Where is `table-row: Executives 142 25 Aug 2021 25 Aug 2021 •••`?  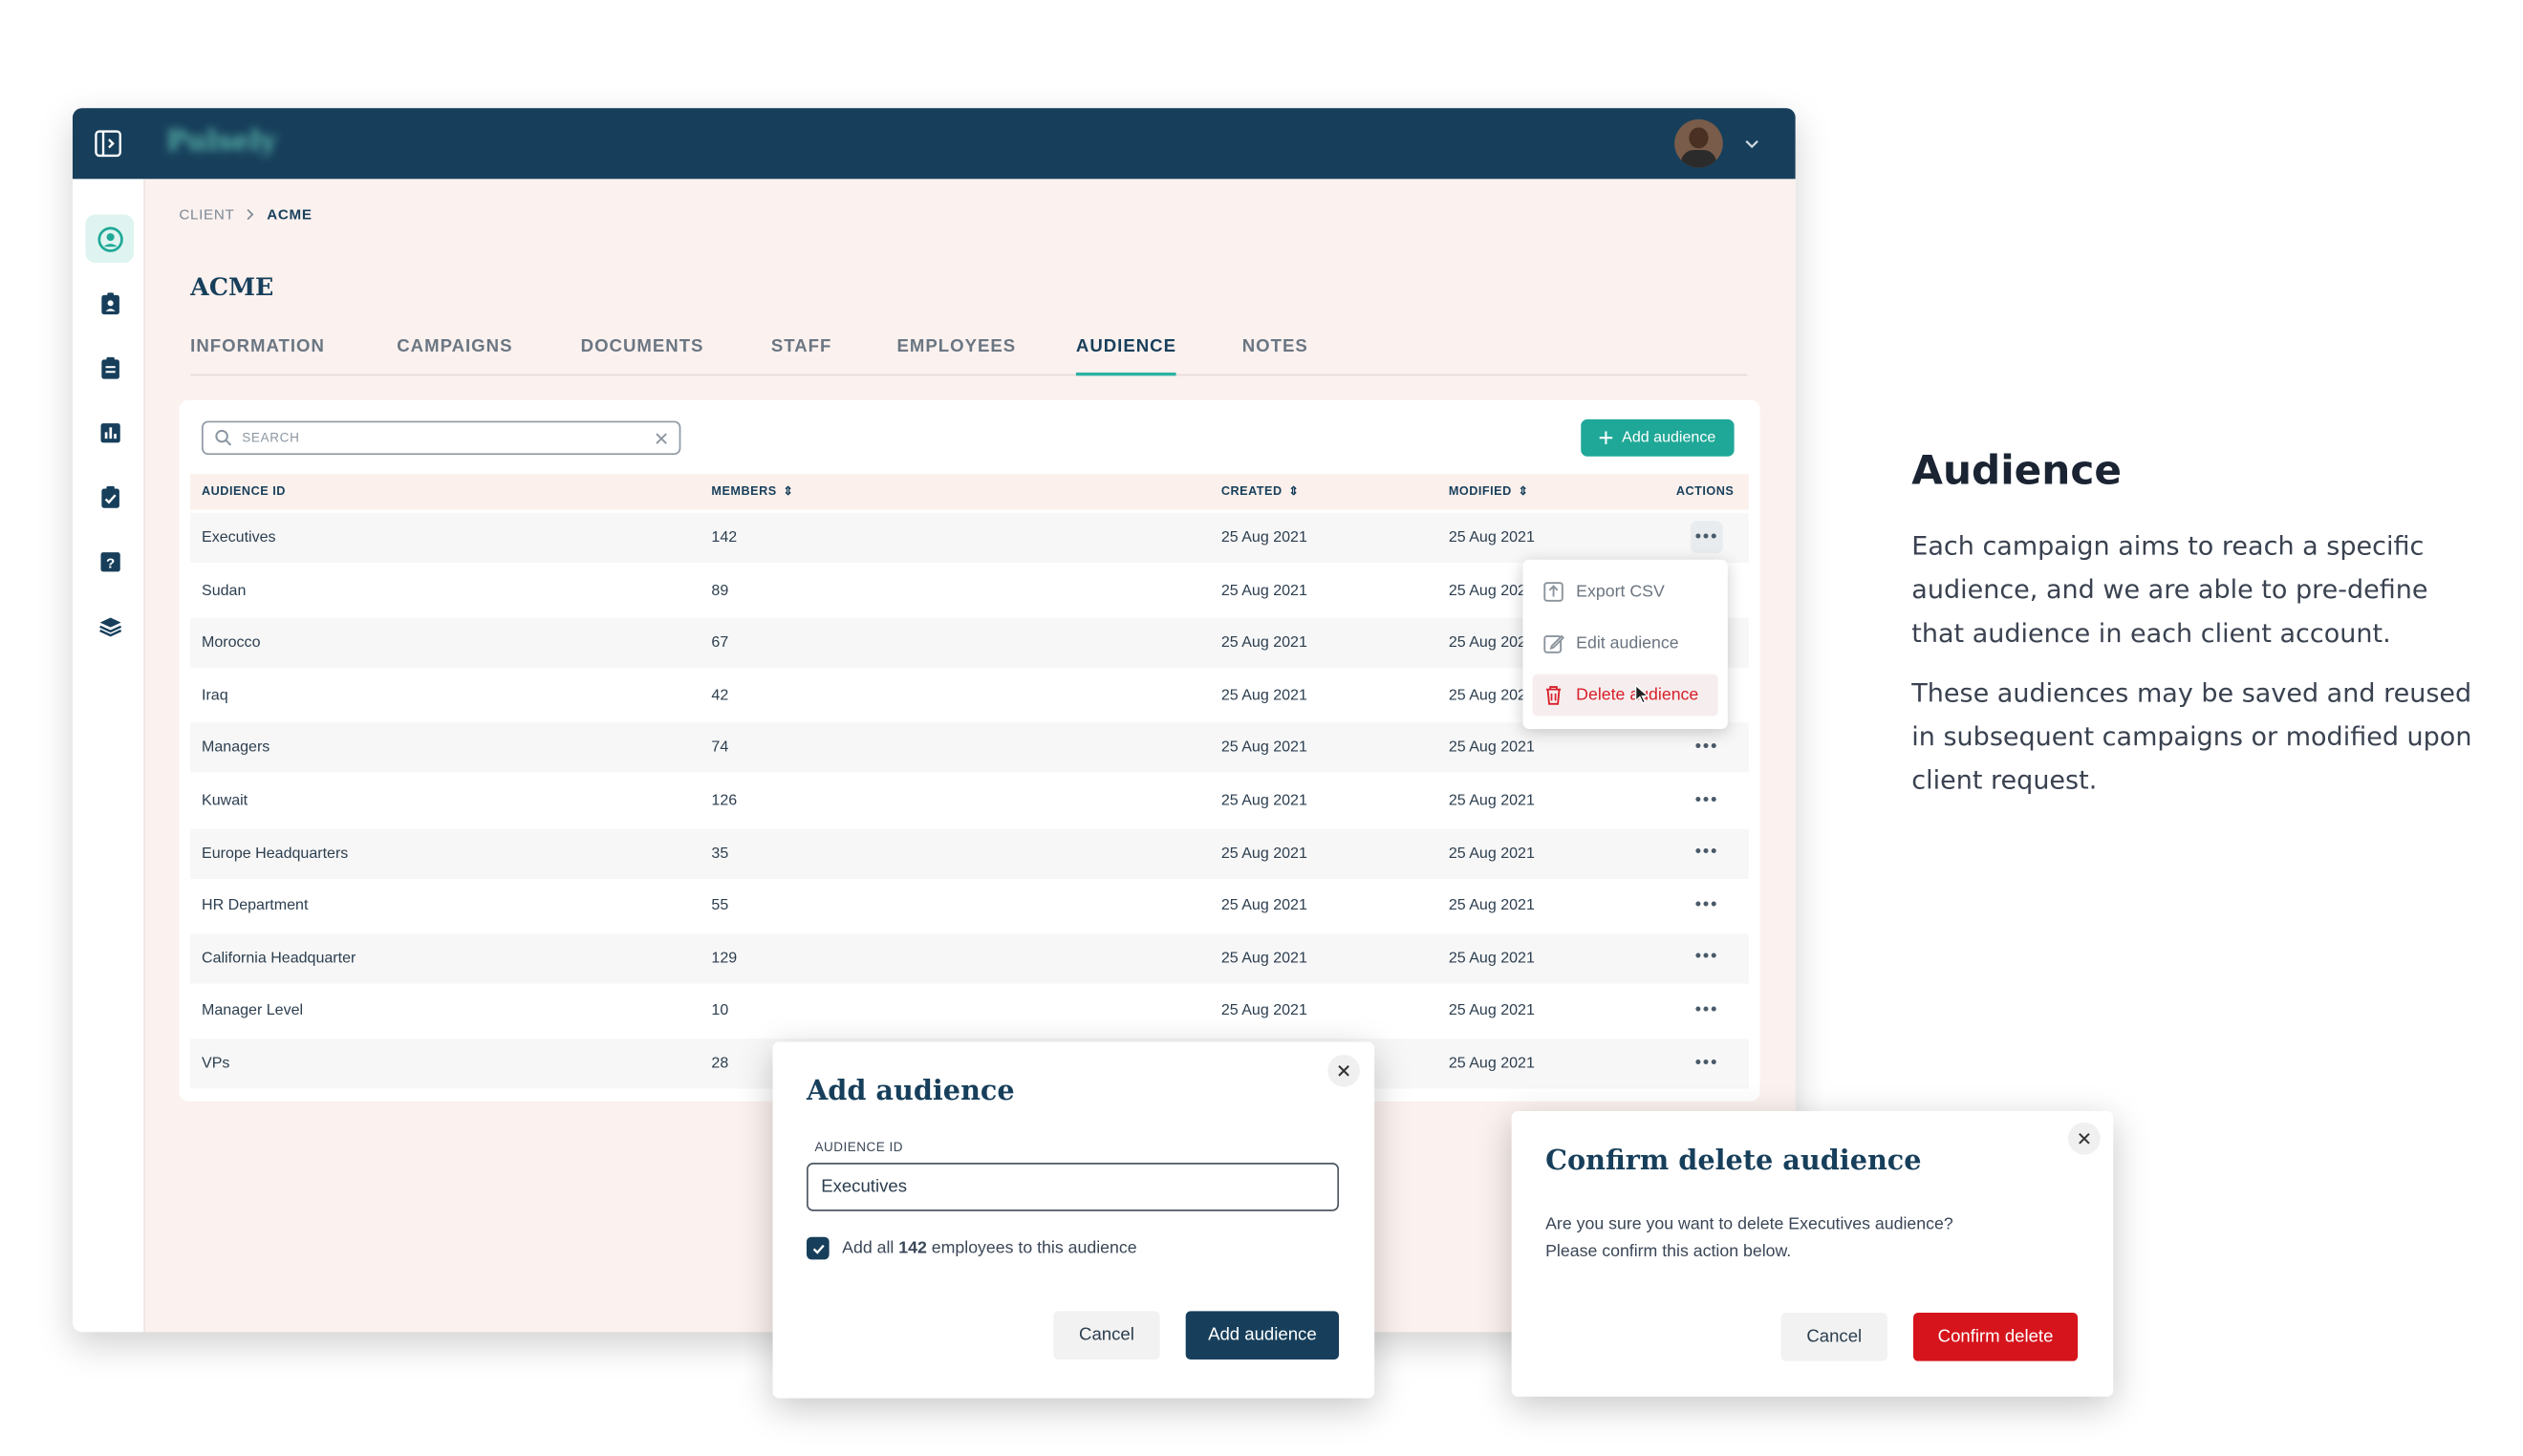
table-row: Executives 142 25 Aug 2021 25 Aug 2021 ••• is located at coordinates (969, 538).